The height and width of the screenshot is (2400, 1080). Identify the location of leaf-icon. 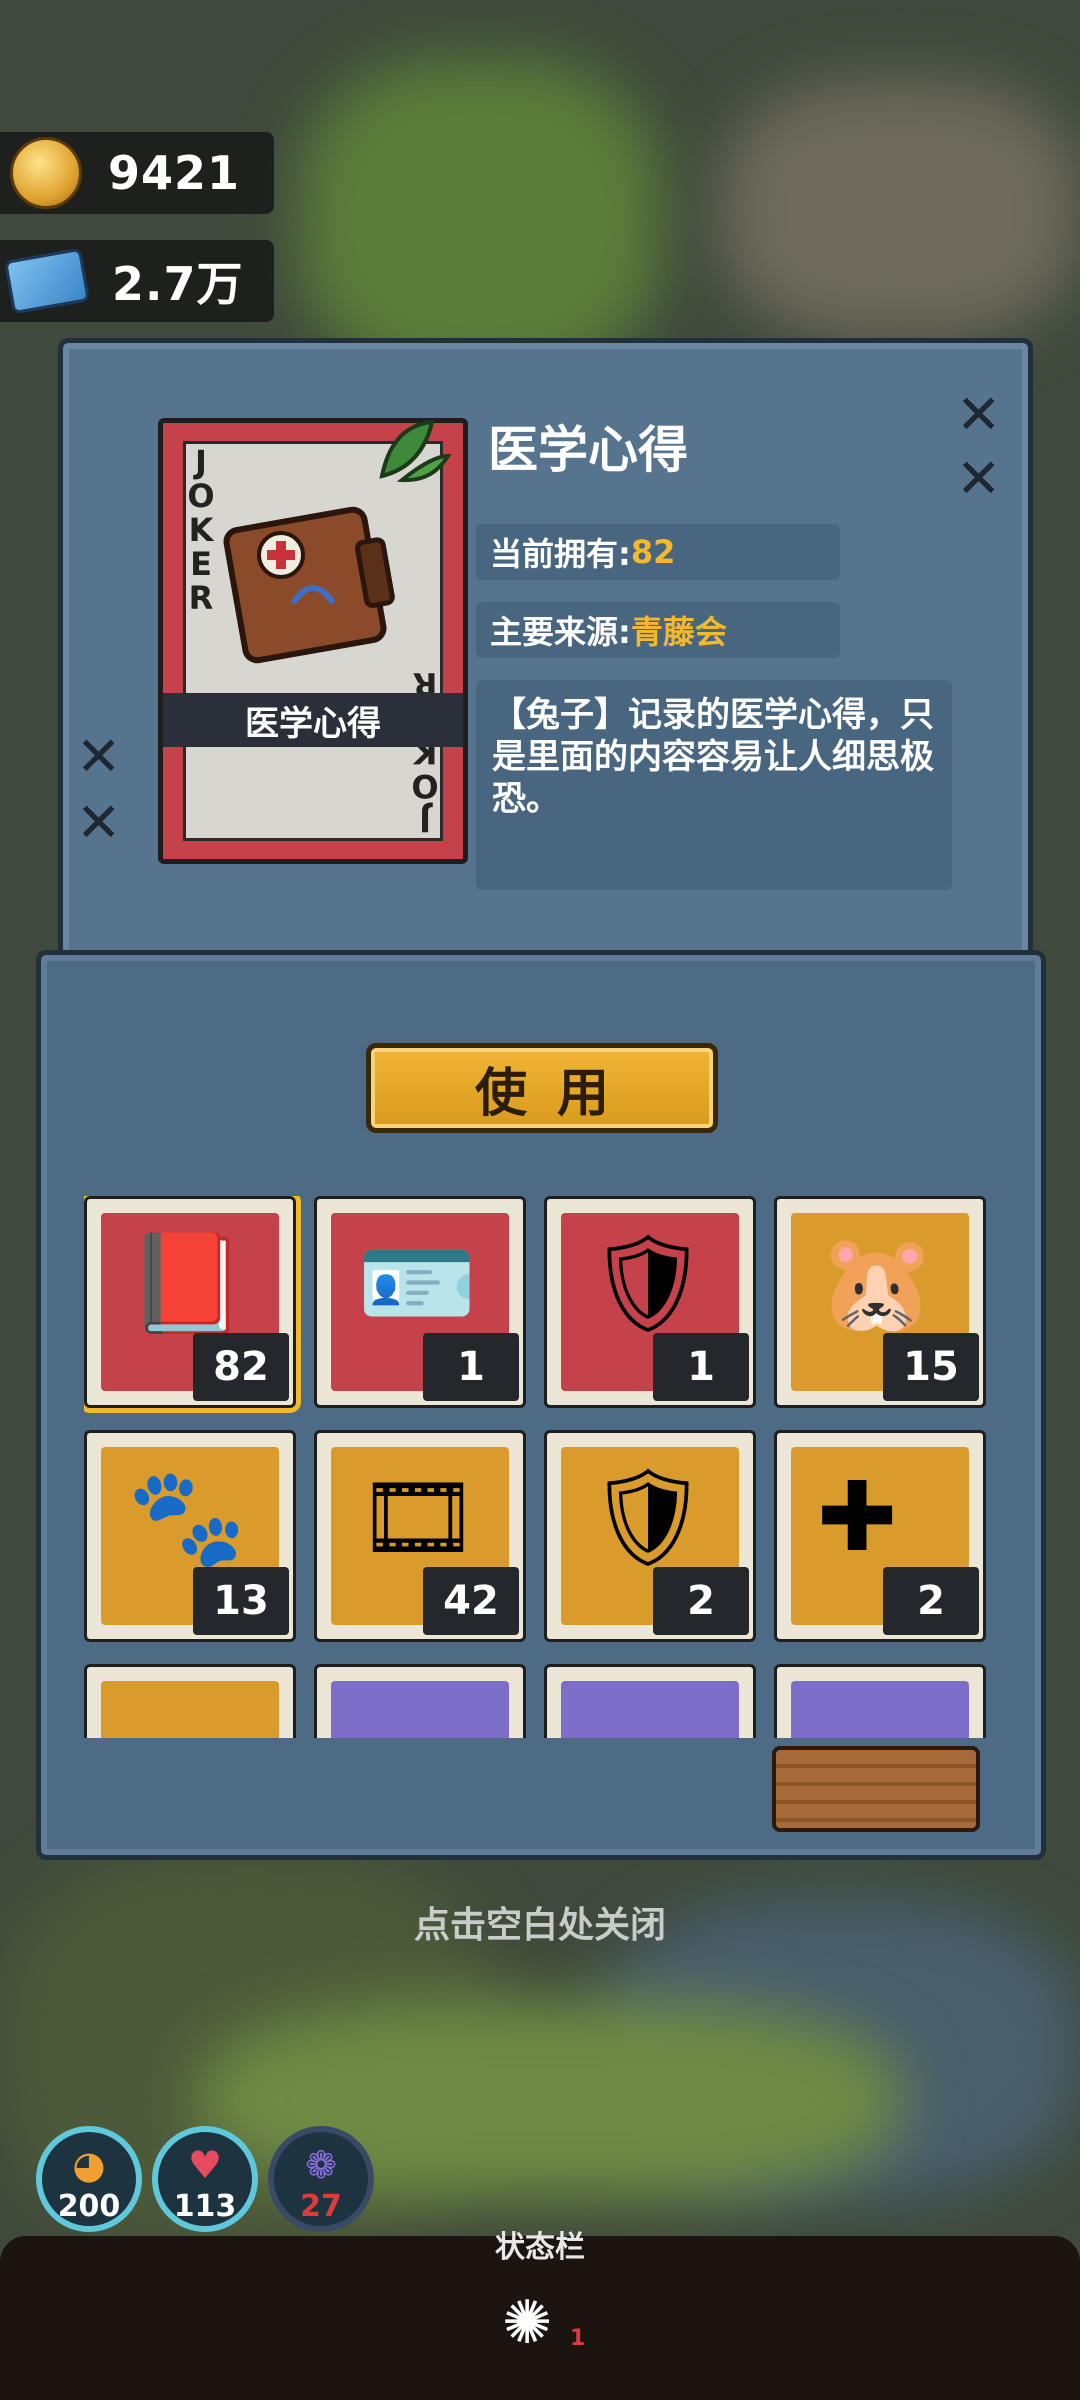
(415, 451).